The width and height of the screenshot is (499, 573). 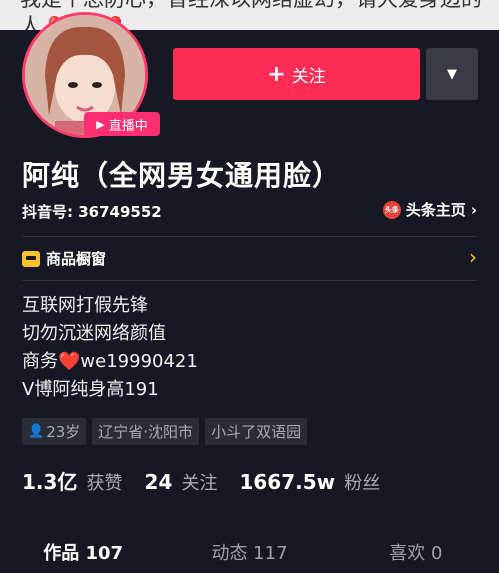 What do you see at coordinates (199, 483) in the screenshot?
I see `following-label: 关注` at bounding box center [199, 483].